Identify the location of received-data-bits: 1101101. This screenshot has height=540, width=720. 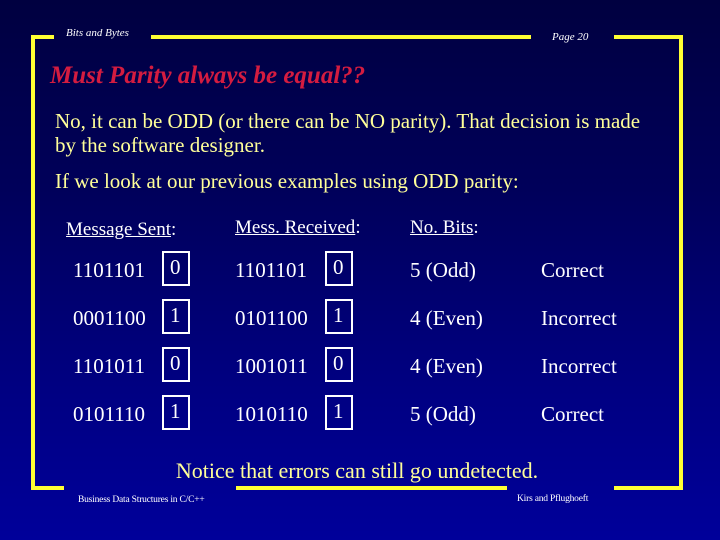
(271, 270).